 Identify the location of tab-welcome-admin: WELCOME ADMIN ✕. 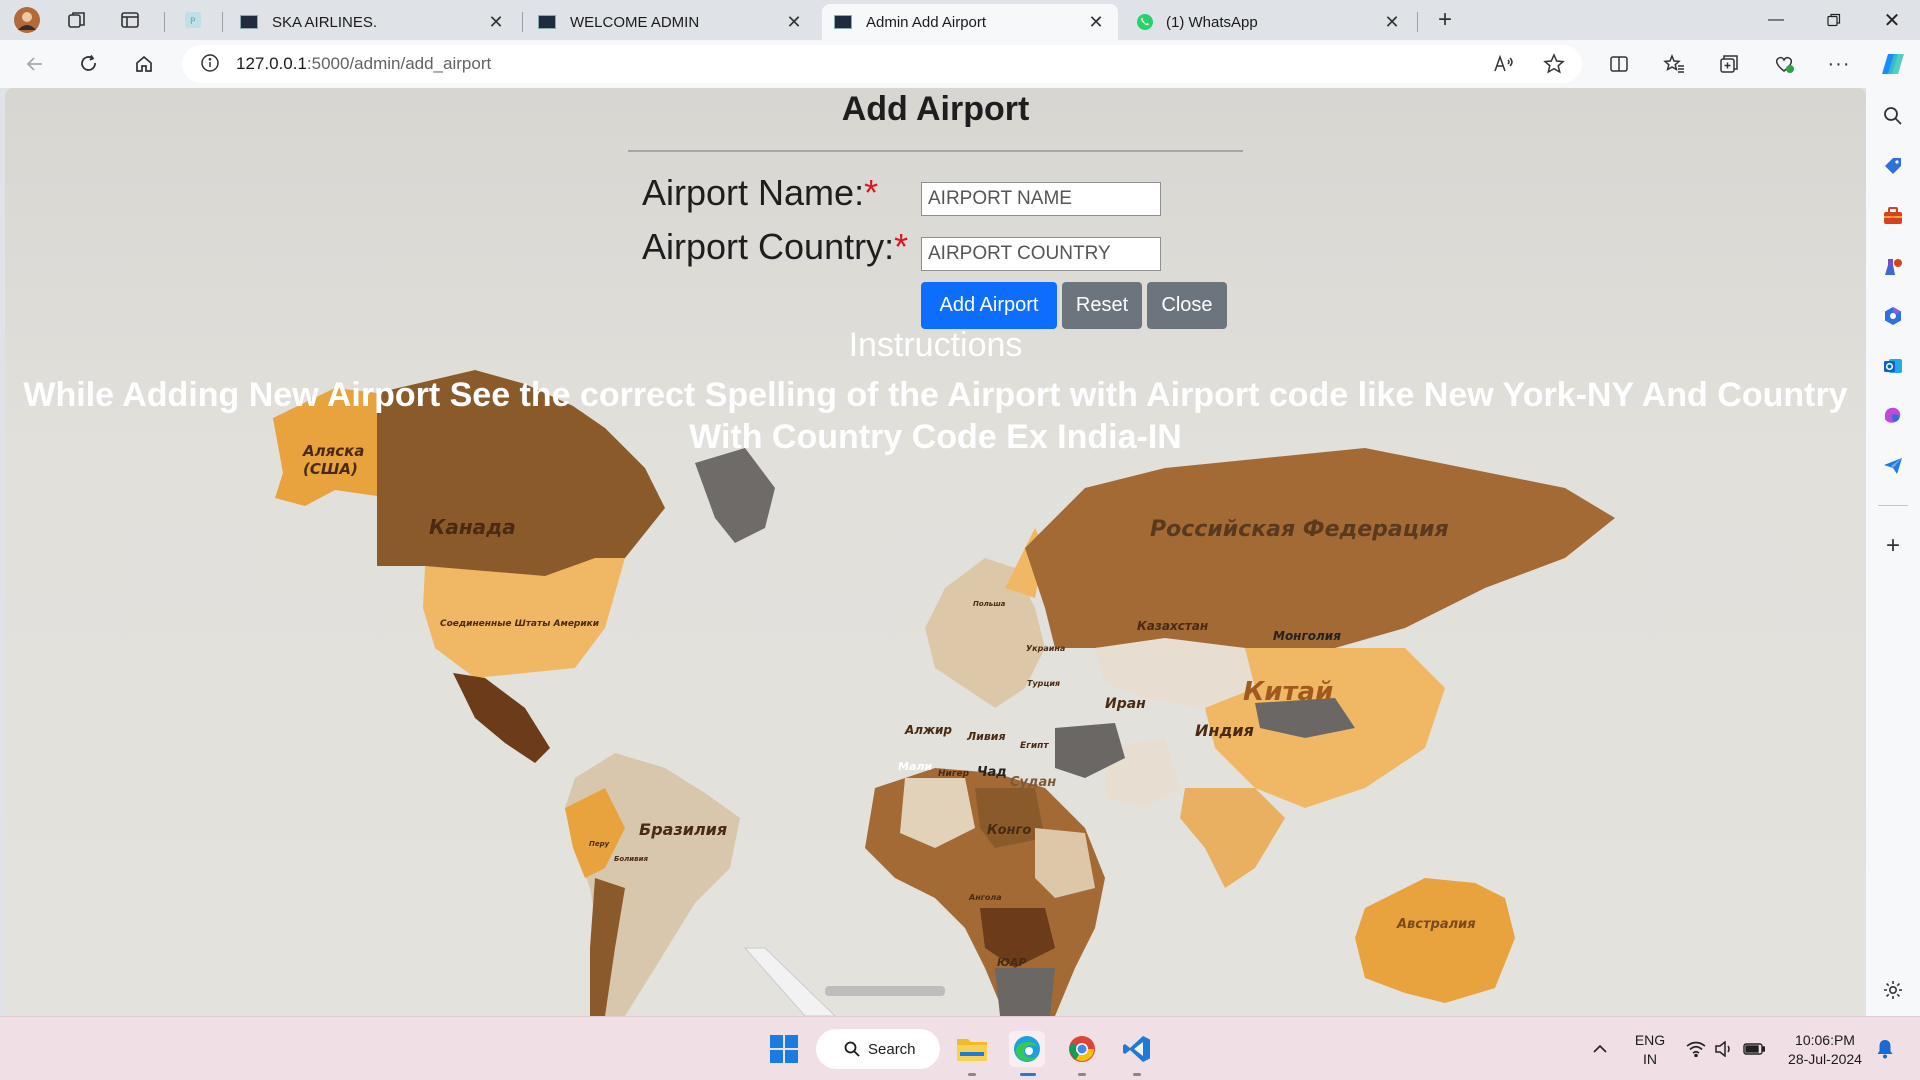
(671, 22).